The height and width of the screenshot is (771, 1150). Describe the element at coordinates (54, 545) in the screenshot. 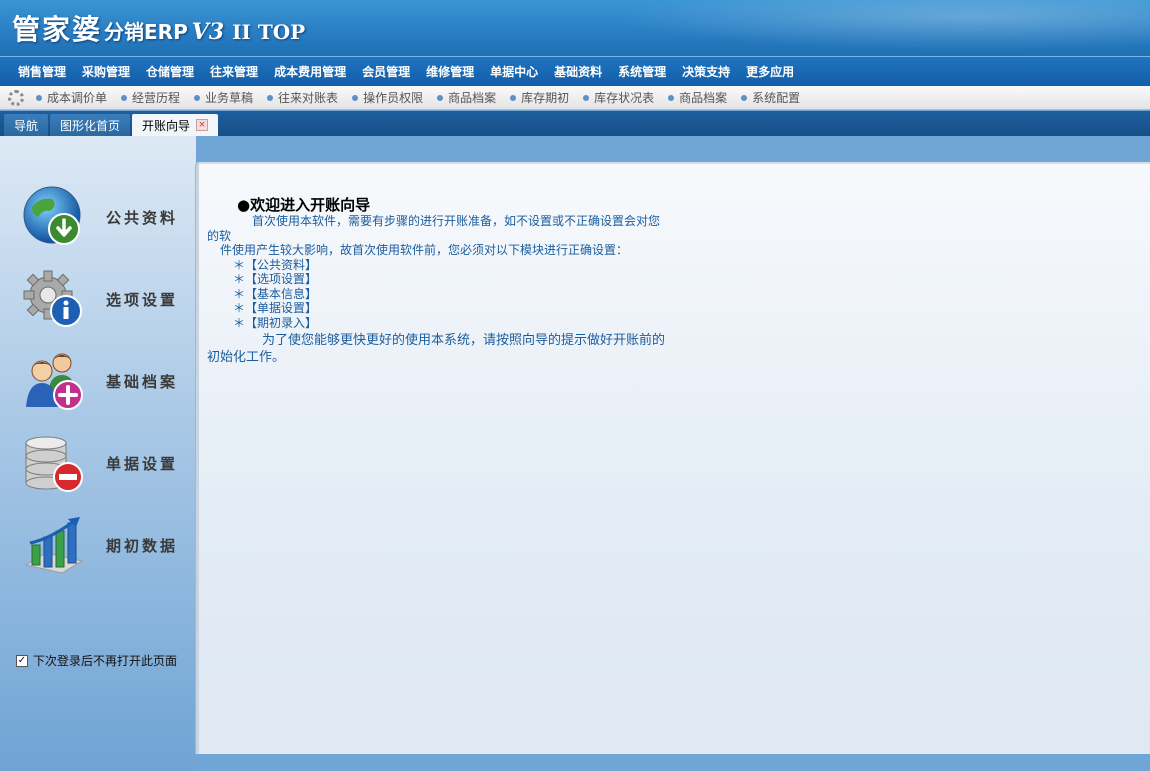

I see `bar-chart-growth-icon` at that location.